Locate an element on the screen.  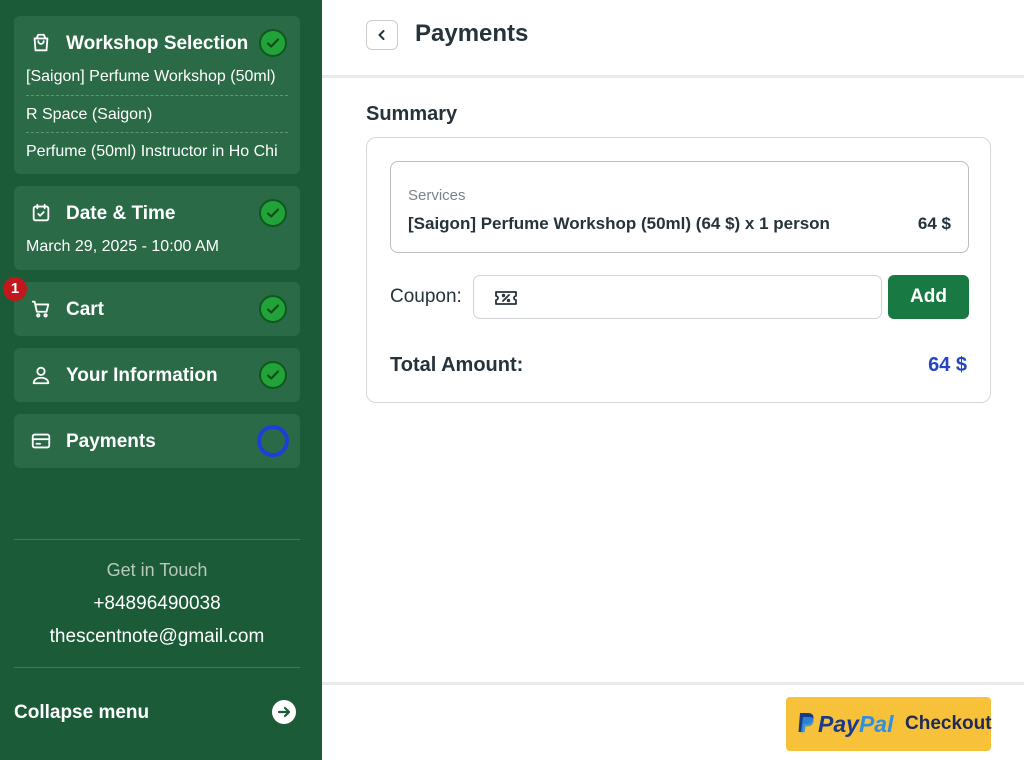
paypal-wordmark: PayPal is located at coordinates (856, 724).